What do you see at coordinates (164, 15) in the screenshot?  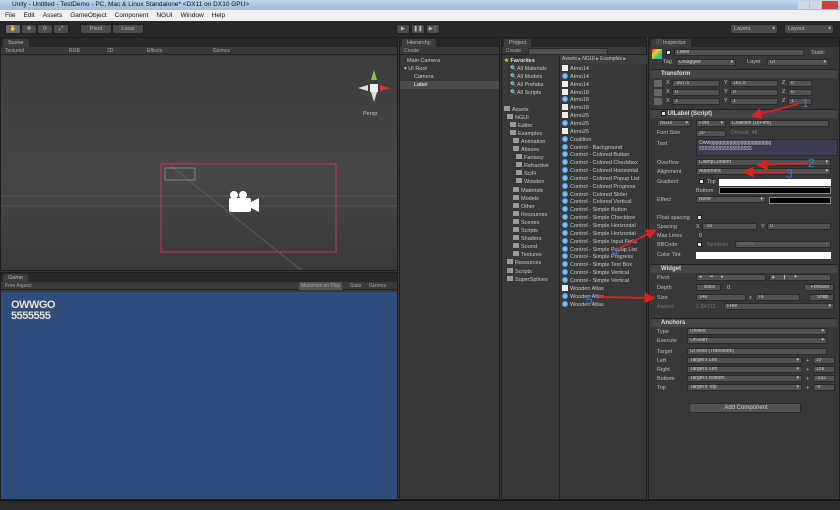 I see `menu-ngui: NGUI` at bounding box center [164, 15].